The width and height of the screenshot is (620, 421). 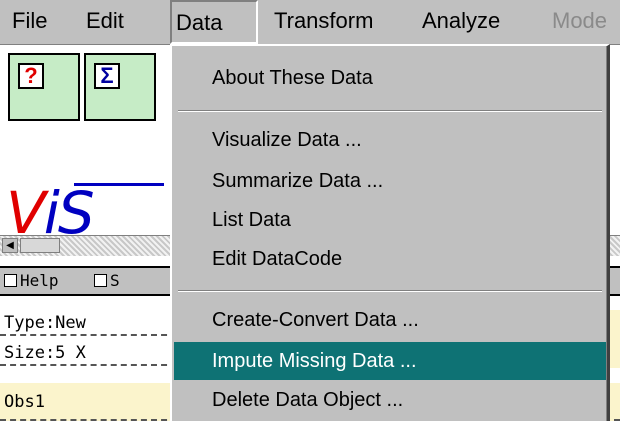 What do you see at coordinates (390, 78) in the screenshot?
I see `menu-item-about-these-data: About These Data` at bounding box center [390, 78].